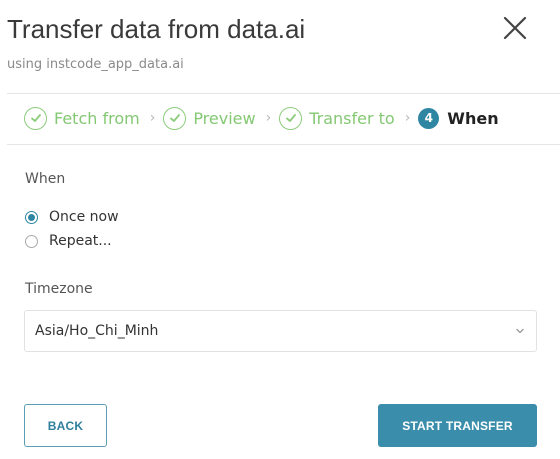 This screenshot has height=459, width=560. I want to click on header-divider, so click(283, 93).